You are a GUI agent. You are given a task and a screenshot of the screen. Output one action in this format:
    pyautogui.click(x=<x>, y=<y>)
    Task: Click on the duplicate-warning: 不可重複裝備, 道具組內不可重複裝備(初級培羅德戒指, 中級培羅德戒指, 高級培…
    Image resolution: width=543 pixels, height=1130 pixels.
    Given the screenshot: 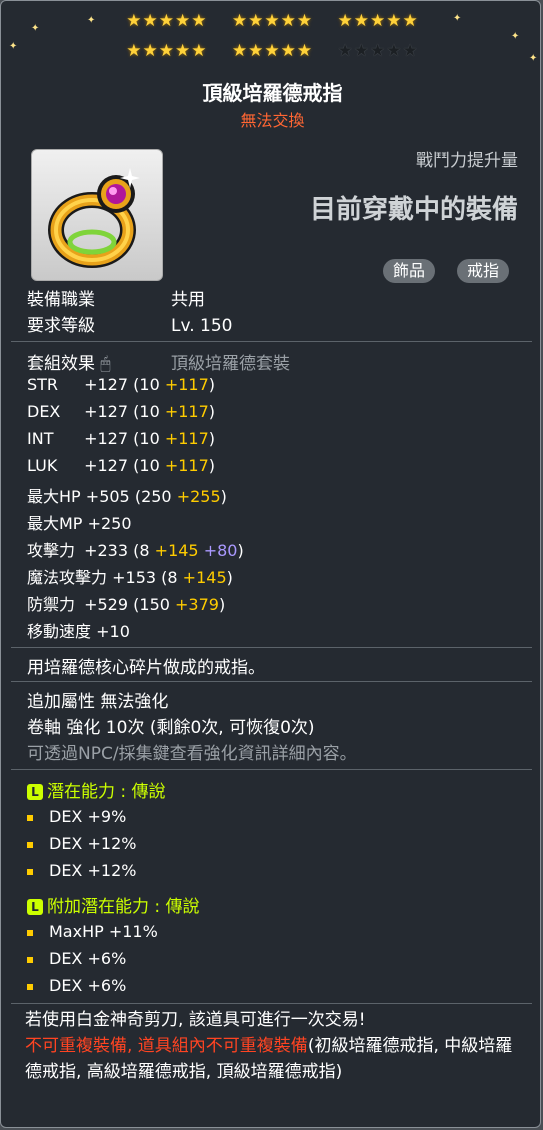 What is the action you would take?
    pyautogui.click(x=275, y=1059)
    